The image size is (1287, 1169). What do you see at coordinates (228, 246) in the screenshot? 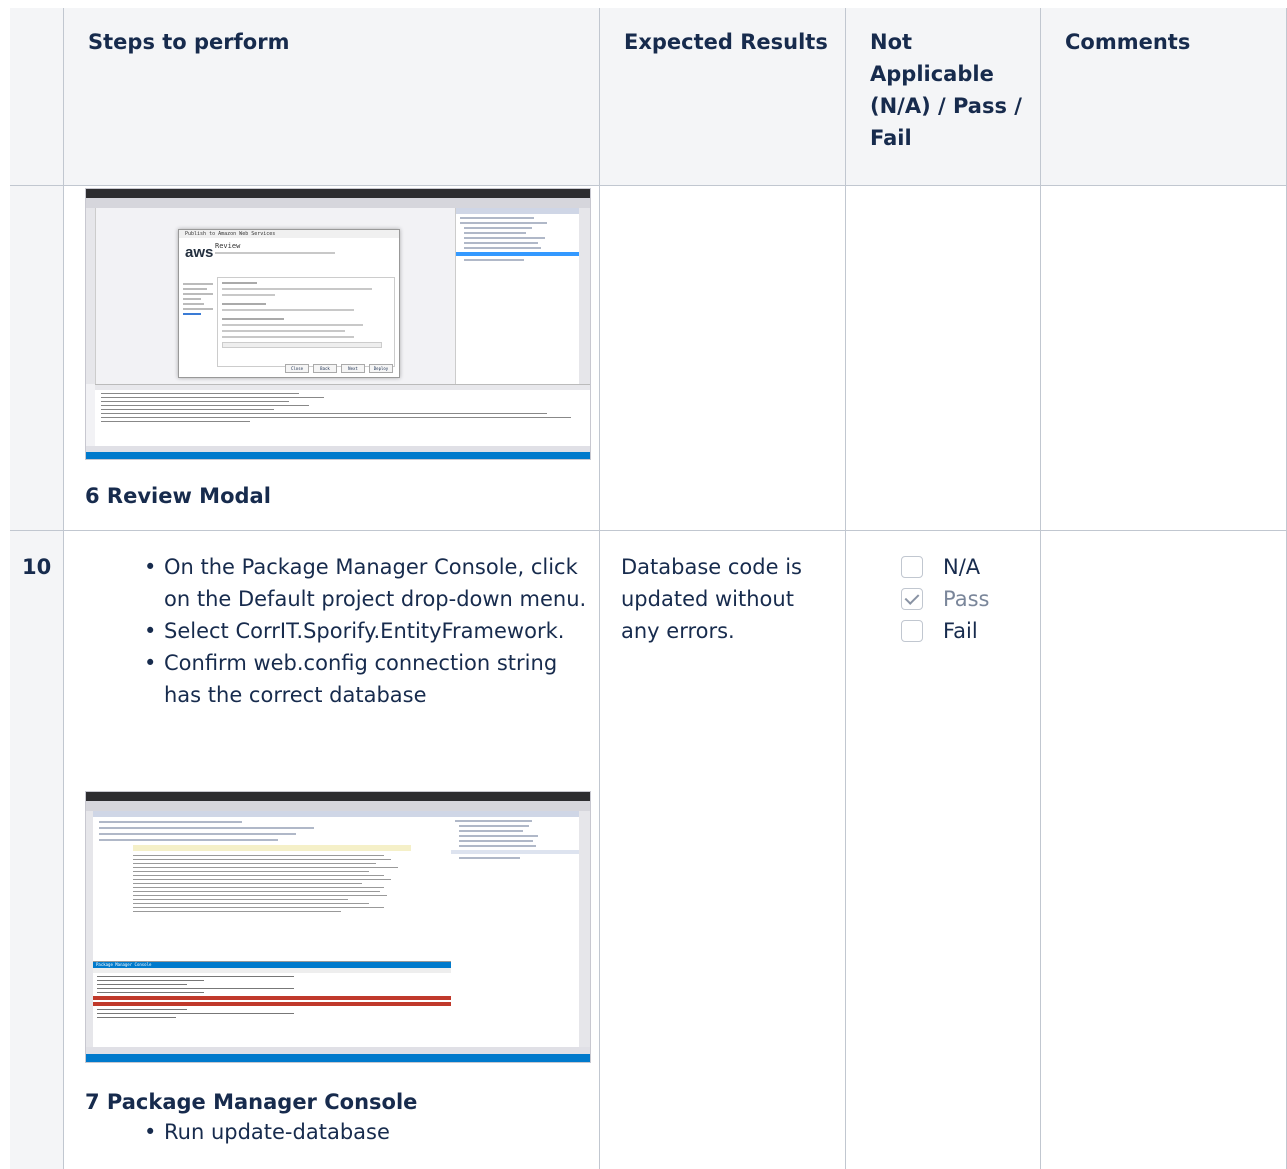
I see `dialog-heading: Review` at bounding box center [228, 246].